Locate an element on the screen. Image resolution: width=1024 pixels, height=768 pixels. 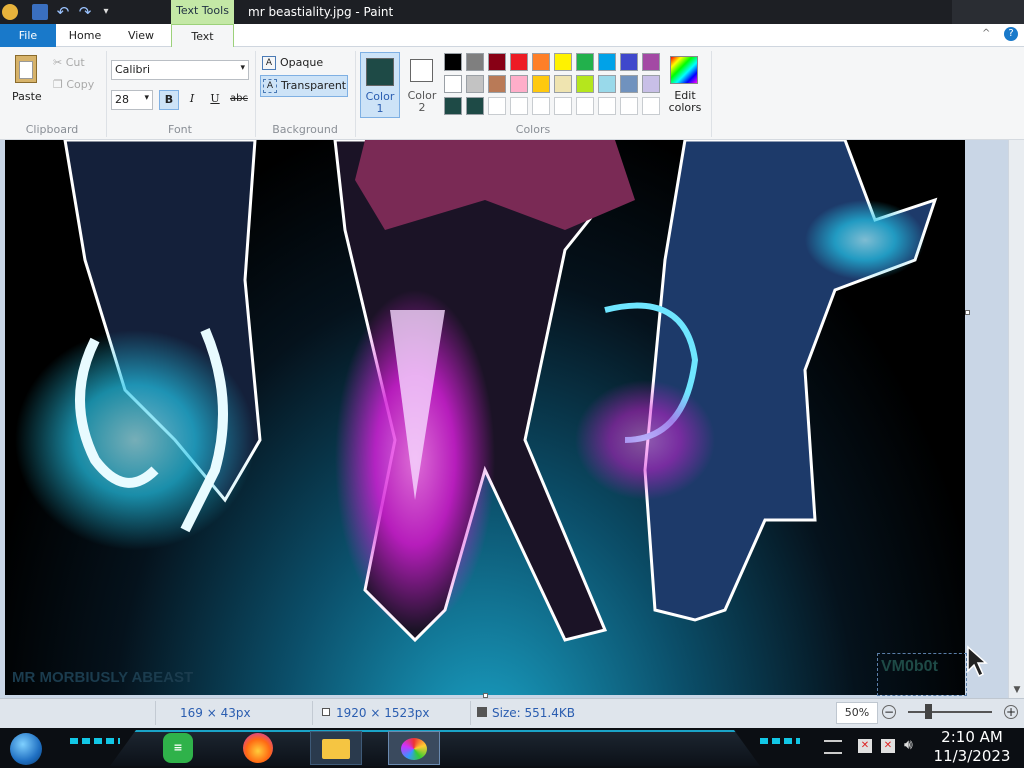
zoom-slider-track is located at coordinates (950, 712).